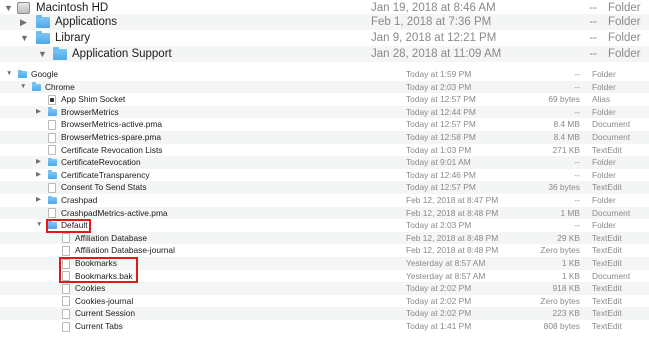 The height and width of the screenshot is (340, 649). What do you see at coordinates (611, 137) in the screenshot?
I see `item-kind: Document` at bounding box center [611, 137].